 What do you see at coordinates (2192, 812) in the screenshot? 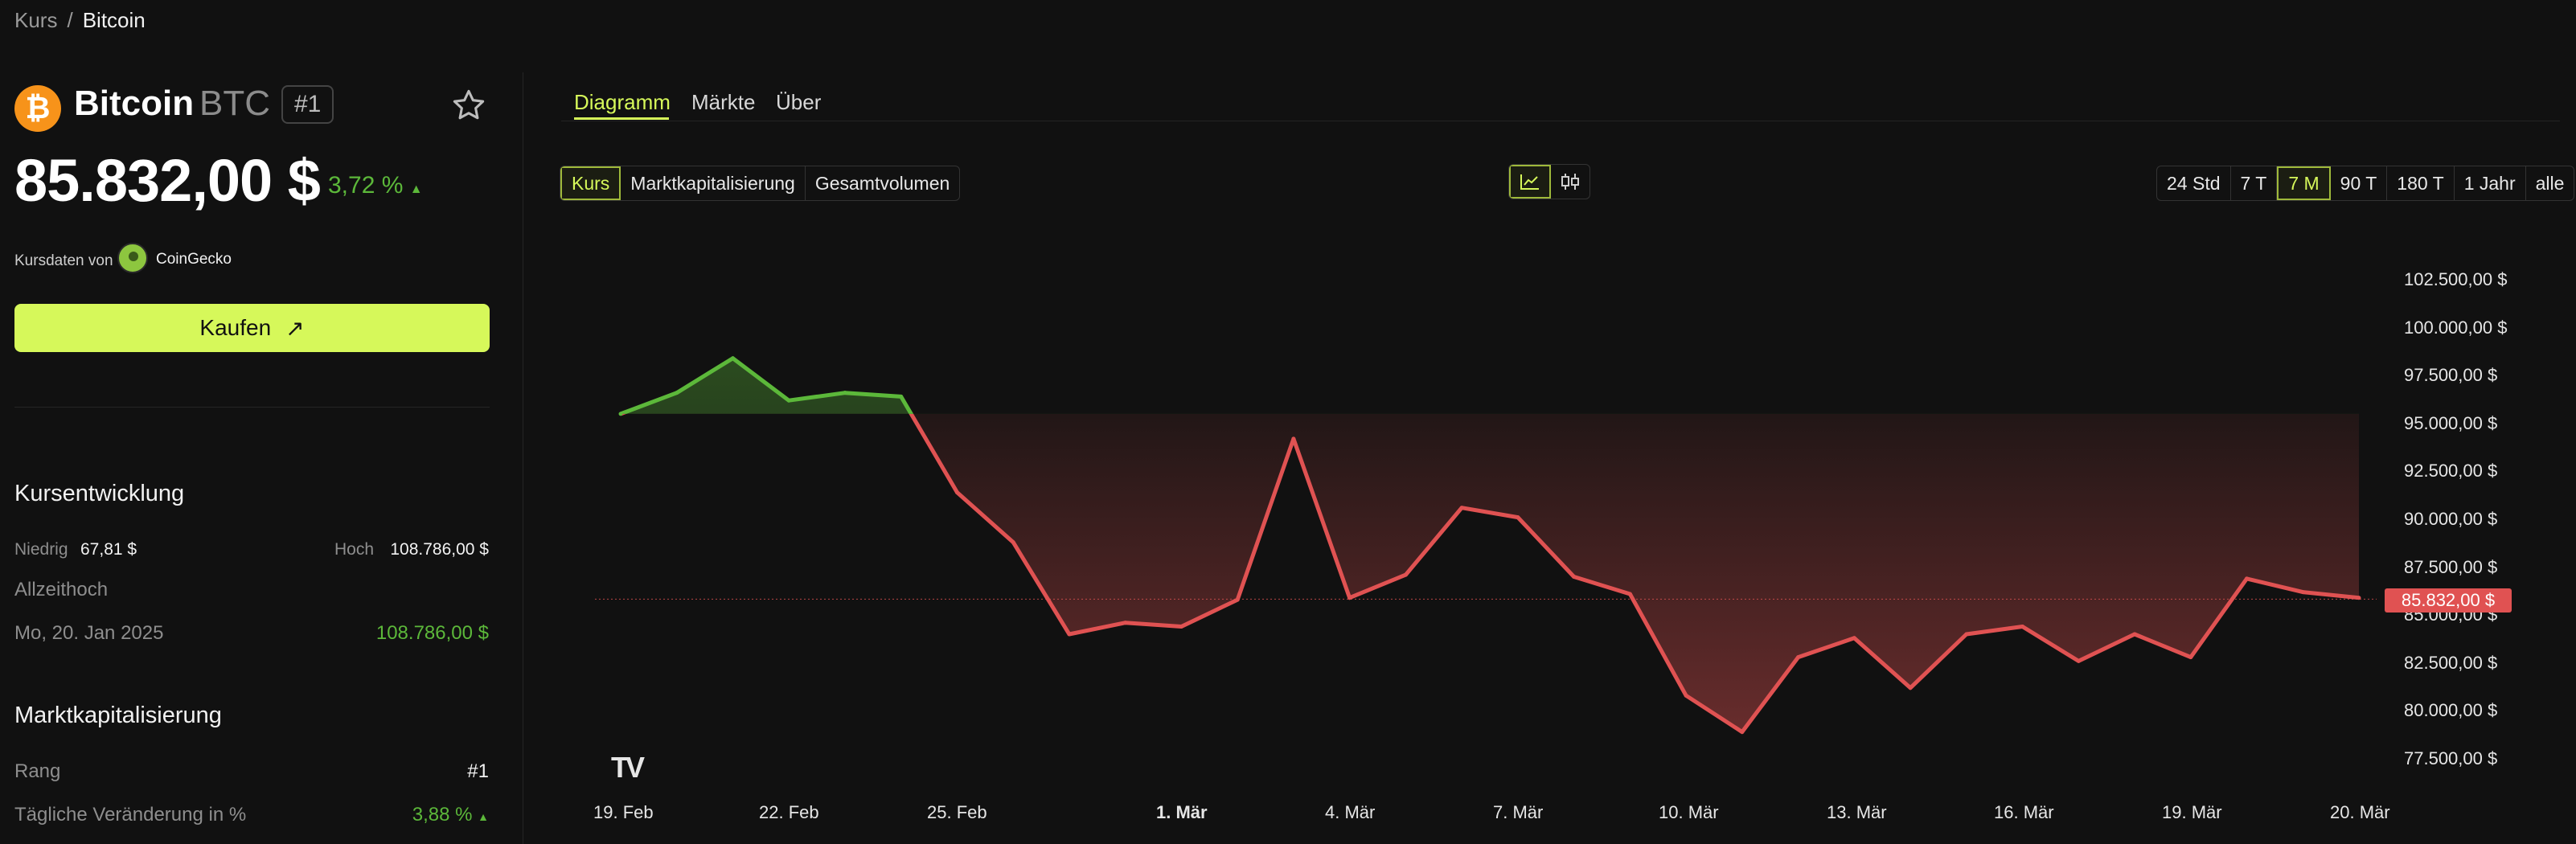
I see `x-tick-label: 19. Mär` at bounding box center [2192, 812].